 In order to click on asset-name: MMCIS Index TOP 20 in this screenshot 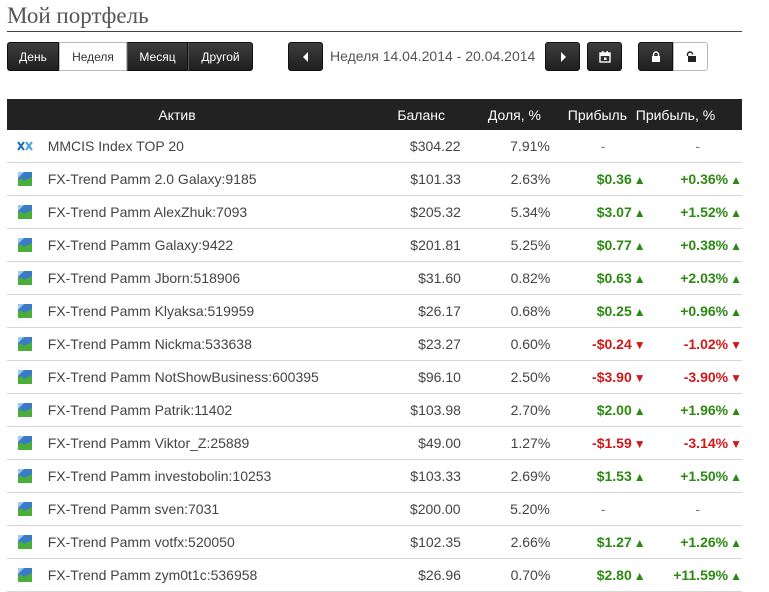, I will do `click(115, 146)`.